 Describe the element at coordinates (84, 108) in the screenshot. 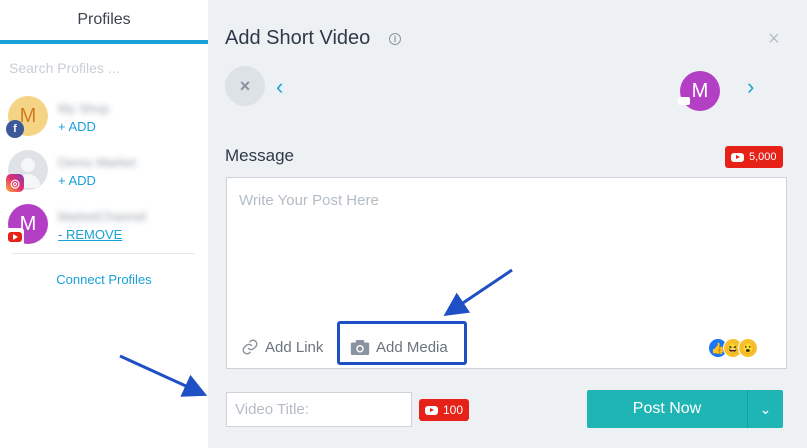

I see `profile-name: My Shop` at that location.